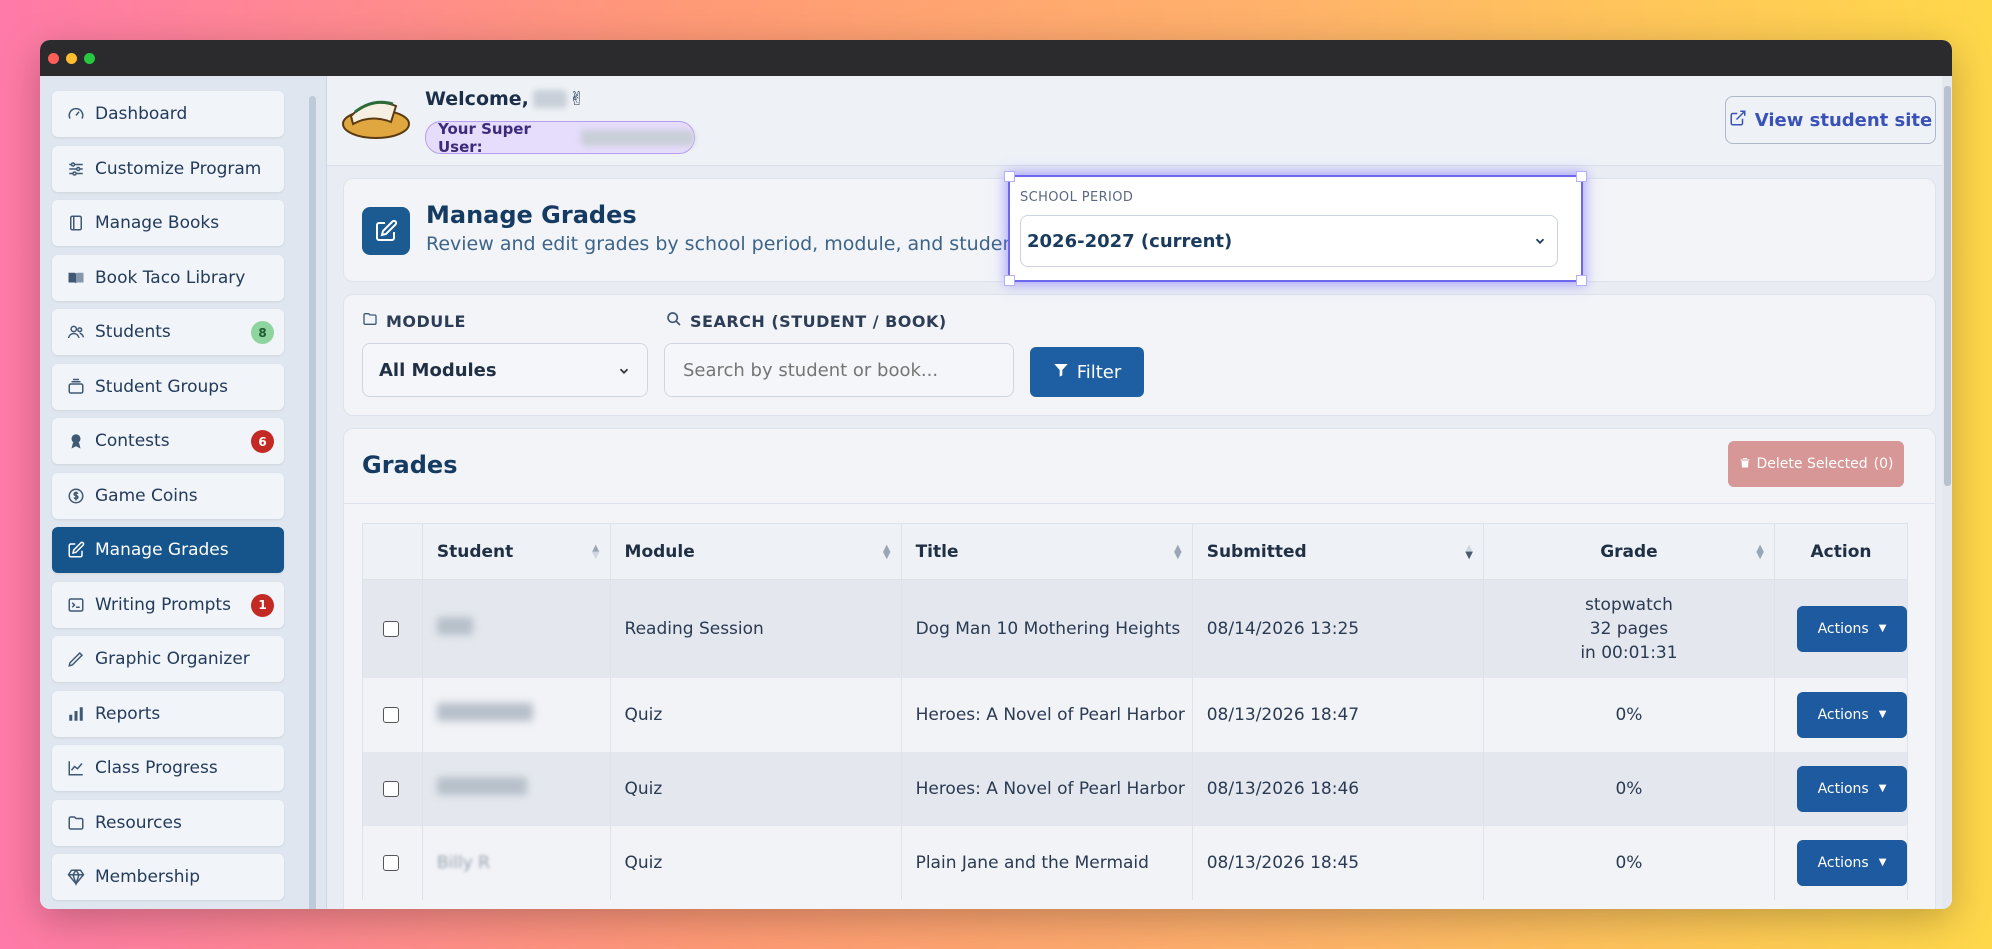 The width and height of the screenshot is (1992, 949). Describe the element at coordinates (1830, 120) in the screenshot. I see `view-student-site-button: View student site` at that location.